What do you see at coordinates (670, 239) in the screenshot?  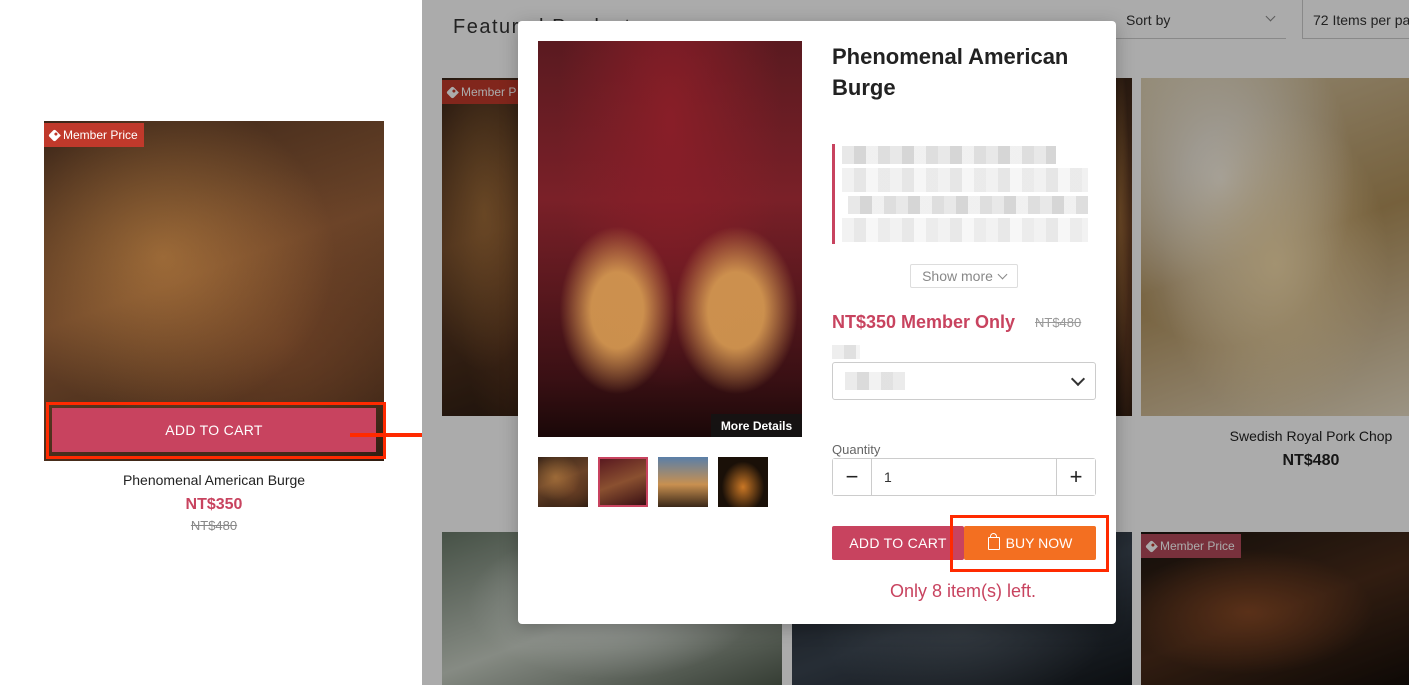 I see `main-product-image` at bounding box center [670, 239].